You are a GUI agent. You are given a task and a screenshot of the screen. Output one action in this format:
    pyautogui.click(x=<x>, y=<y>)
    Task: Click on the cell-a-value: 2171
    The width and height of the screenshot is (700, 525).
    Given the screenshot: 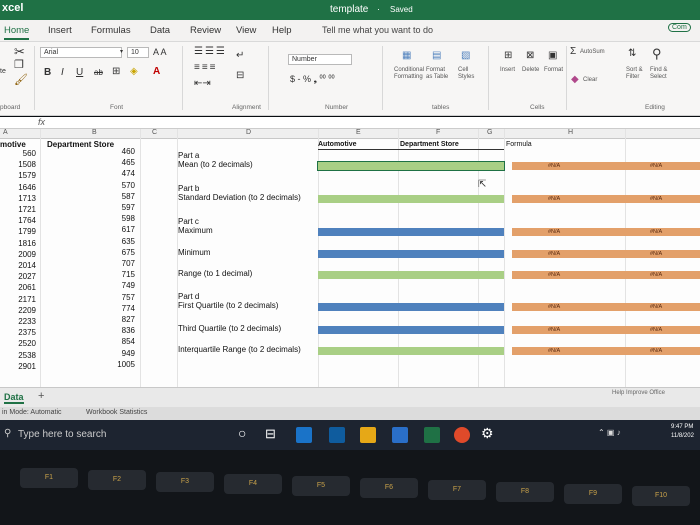 What is the action you would take?
    pyautogui.click(x=21, y=300)
    